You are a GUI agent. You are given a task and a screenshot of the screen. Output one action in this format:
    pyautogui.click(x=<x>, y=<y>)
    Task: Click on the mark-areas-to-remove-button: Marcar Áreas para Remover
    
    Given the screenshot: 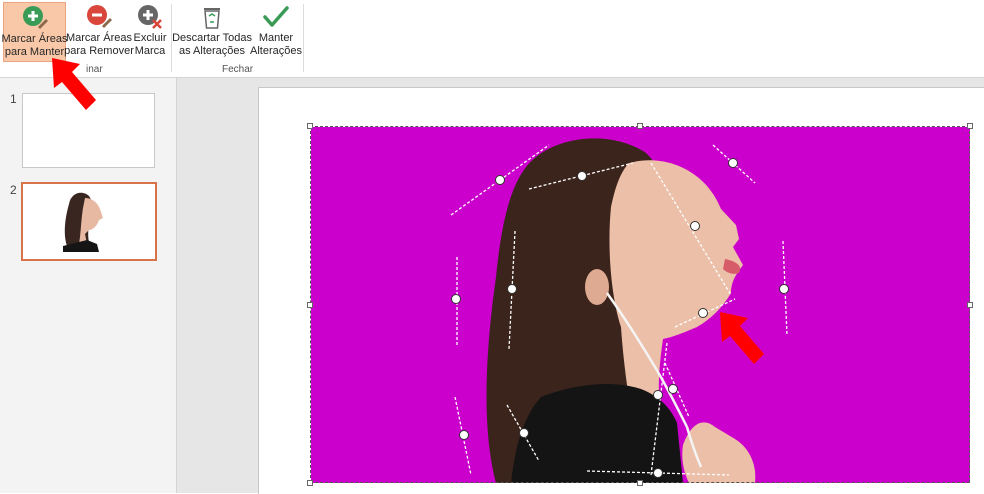 What is the action you would take?
    pyautogui.click(x=99, y=32)
    